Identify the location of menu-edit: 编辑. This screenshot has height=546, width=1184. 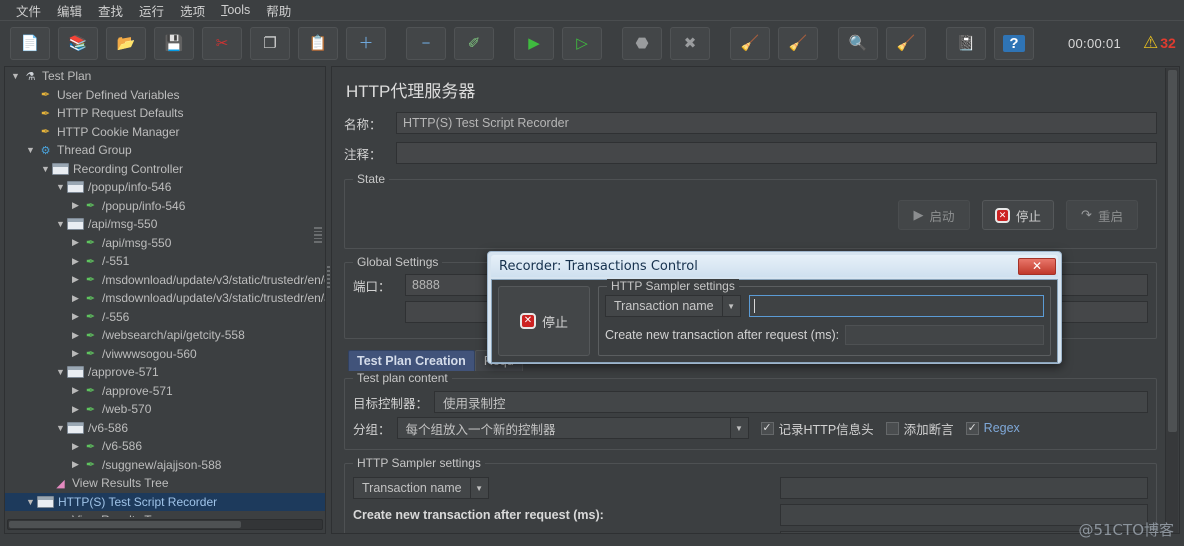
(69, 11).